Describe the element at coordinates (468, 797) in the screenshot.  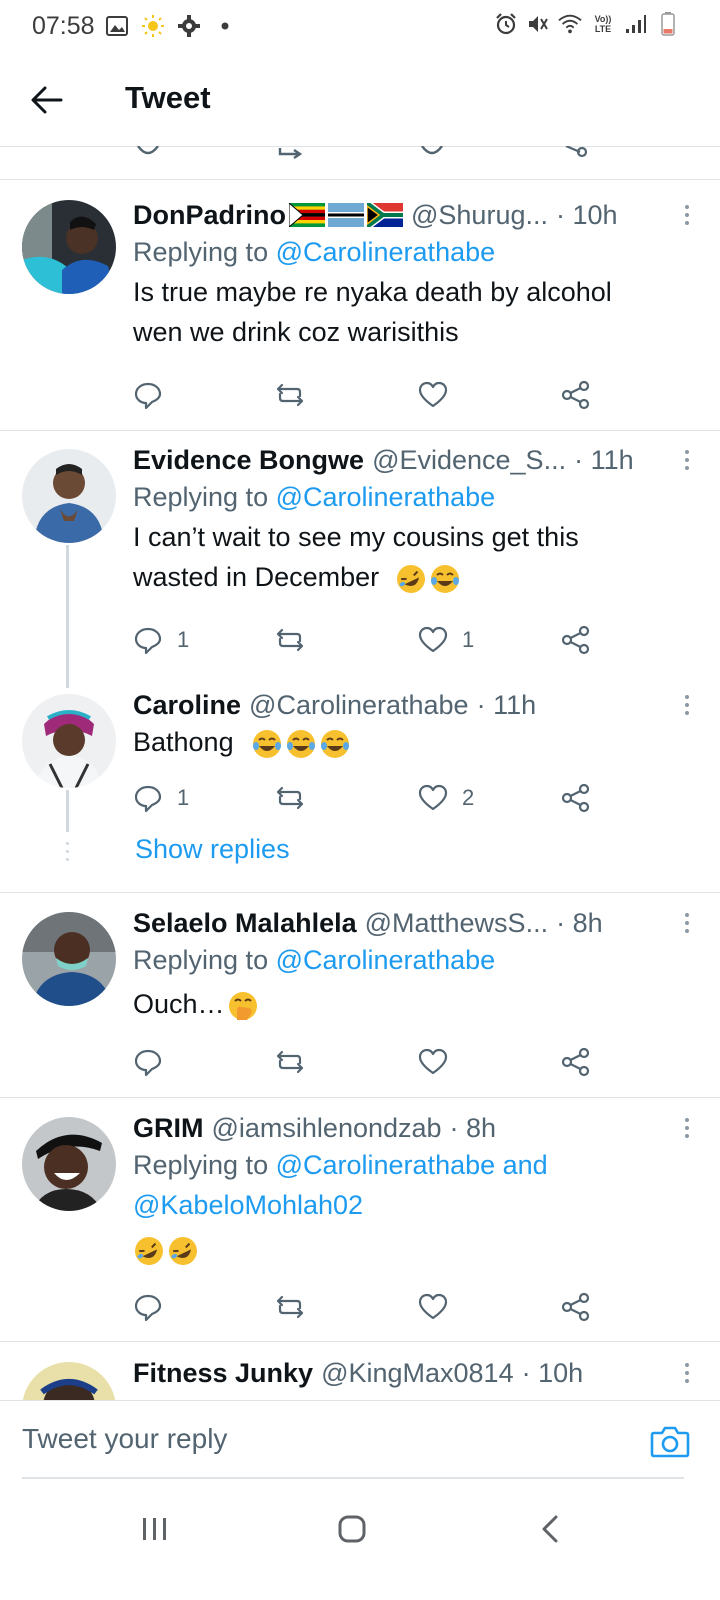
I see `like-count: 2` at that location.